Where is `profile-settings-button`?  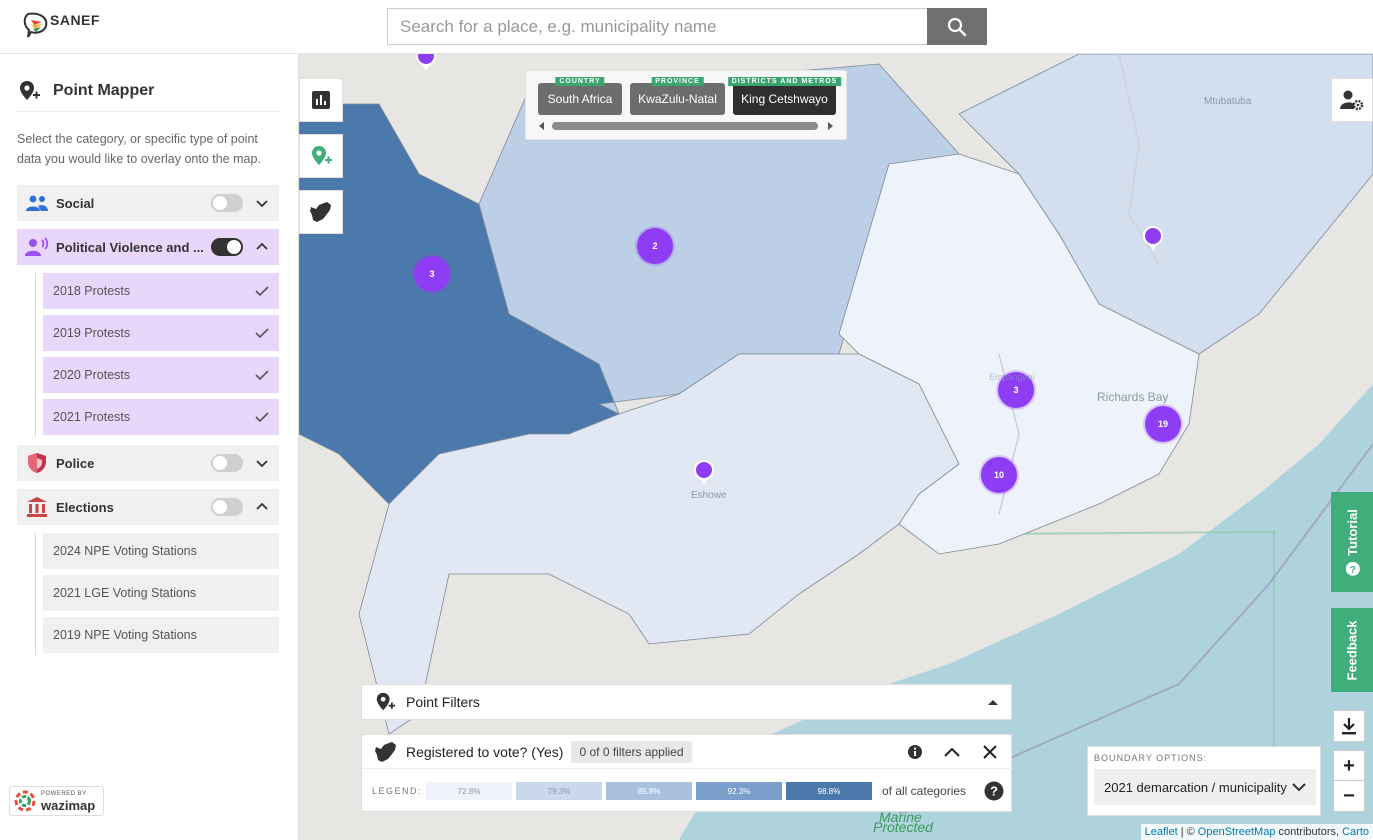
profile-settings-button is located at coordinates (1352, 100).